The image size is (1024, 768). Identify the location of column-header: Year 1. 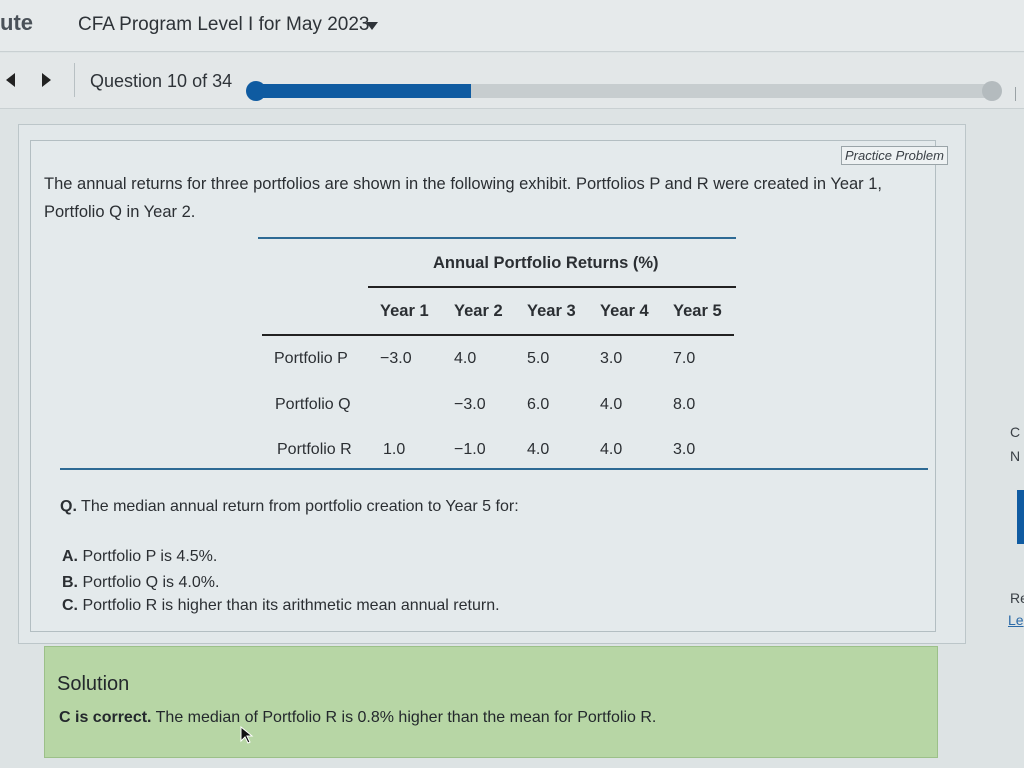
(404, 311).